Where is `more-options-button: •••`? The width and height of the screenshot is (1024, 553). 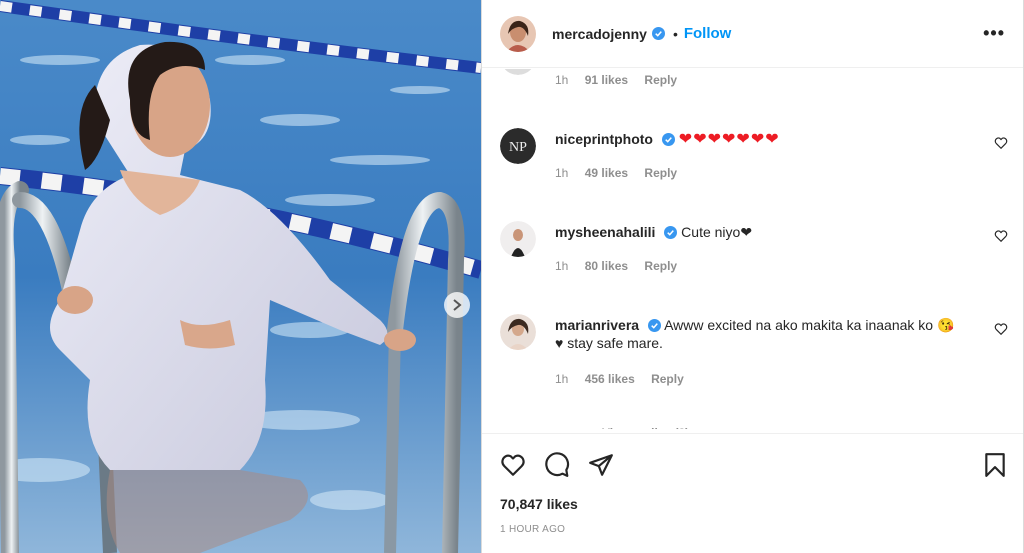 more-options-button: ••• is located at coordinates (994, 33).